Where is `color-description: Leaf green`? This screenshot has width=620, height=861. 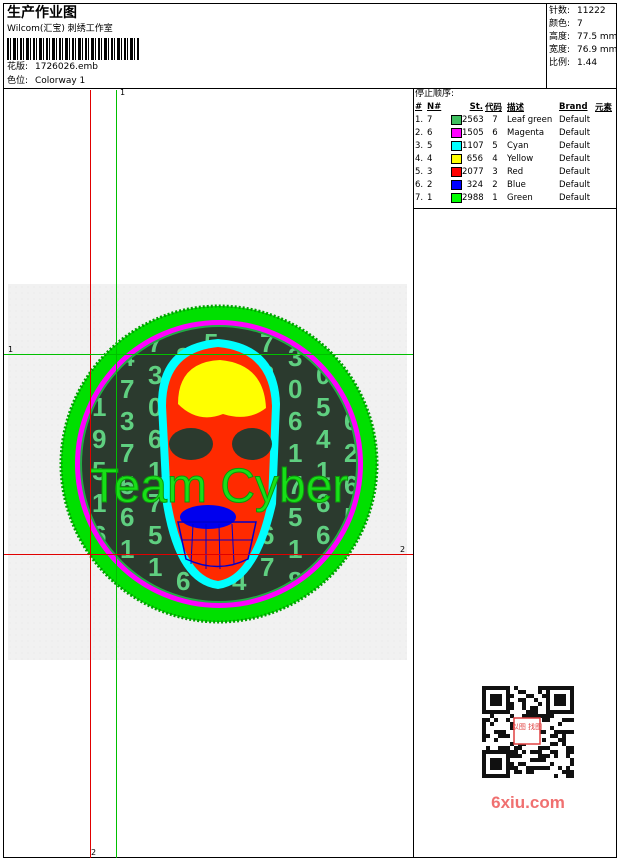
color-description: Leaf green is located at coordinates (530, 119).